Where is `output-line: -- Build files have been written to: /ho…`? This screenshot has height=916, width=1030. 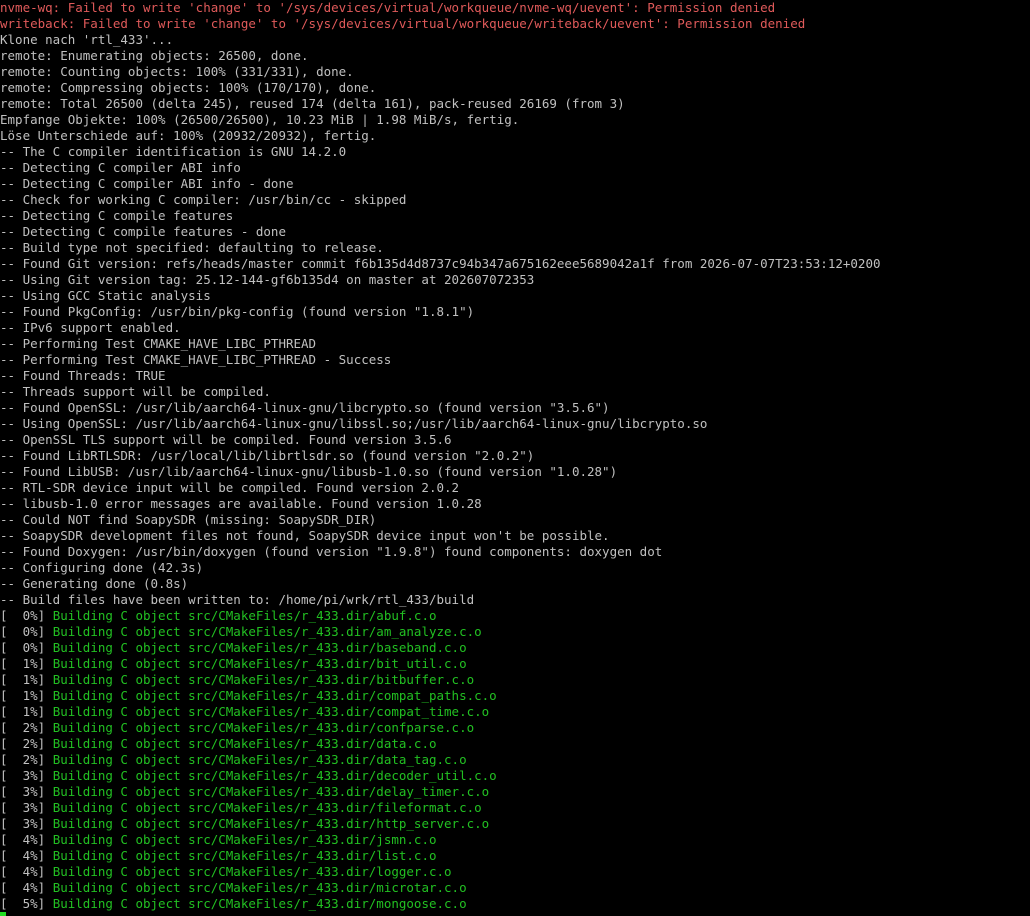 output-line: -- Build files have been written to: /ho… is located at coordinates (237, 599).